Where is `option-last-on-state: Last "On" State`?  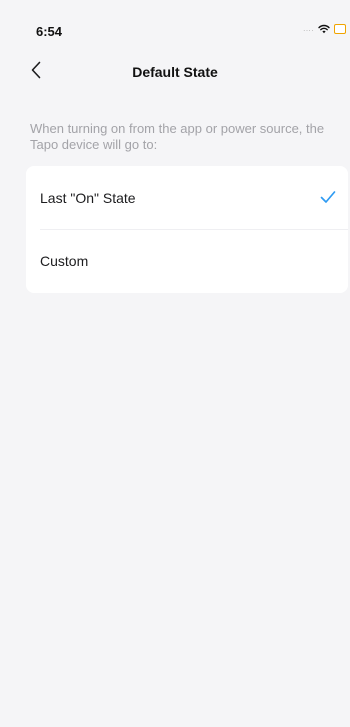 option-last-on-state: Last "On" State is located at coordinates (187, 198).